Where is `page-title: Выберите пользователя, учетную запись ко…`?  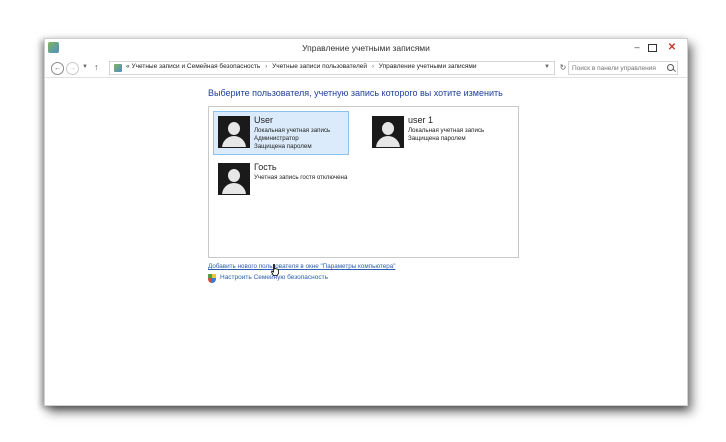 page-title: Выберите пользователя, учетную запись ко… is located at coordinates (355, 93).